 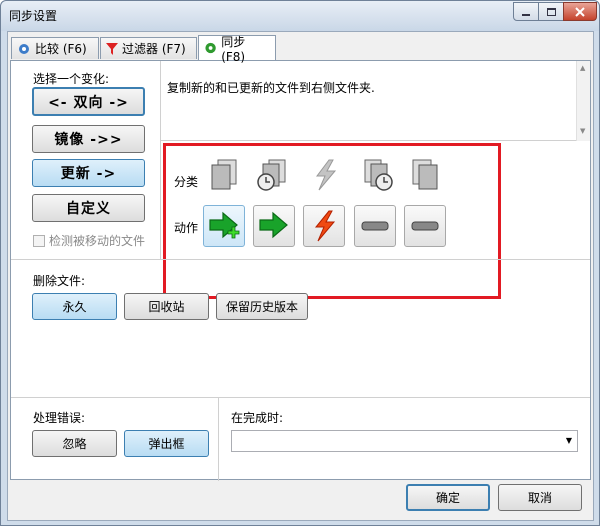 I want to click on versioning-button: 保留历史版本, so click(x=262, y=306).